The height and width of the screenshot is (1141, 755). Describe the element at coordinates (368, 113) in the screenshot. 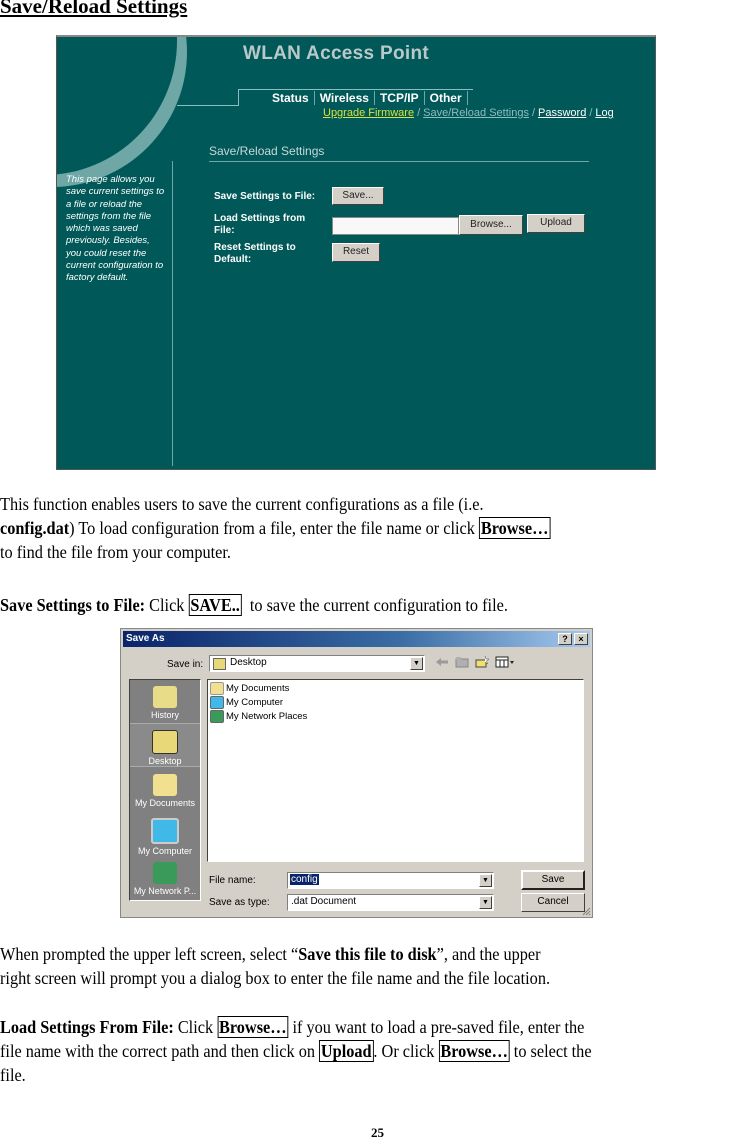

I see `link-upgrade-firmware: Upgrade Firmware` at that location.